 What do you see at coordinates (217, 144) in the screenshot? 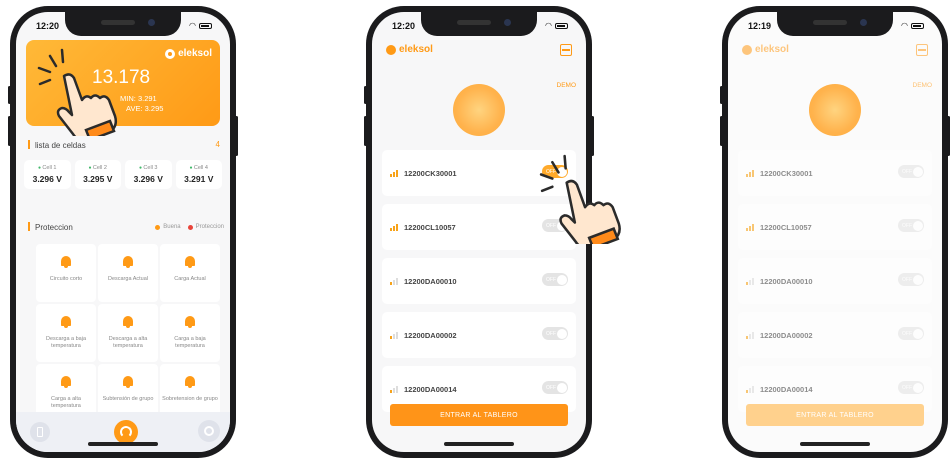
I see `cells-count: 4` at bounding box center [217, 144].